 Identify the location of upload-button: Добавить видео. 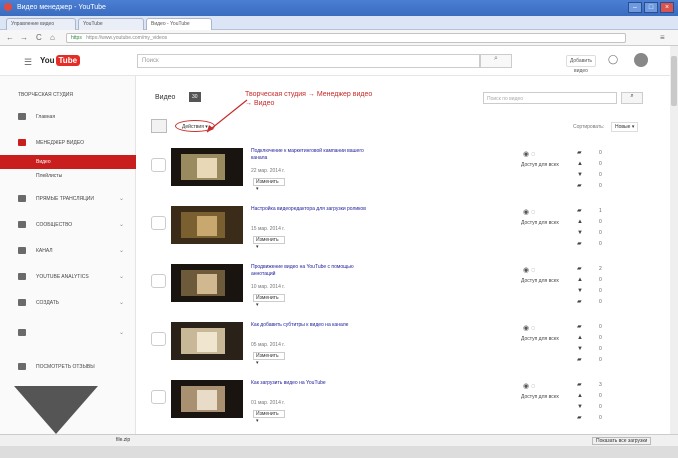
(581, 64).